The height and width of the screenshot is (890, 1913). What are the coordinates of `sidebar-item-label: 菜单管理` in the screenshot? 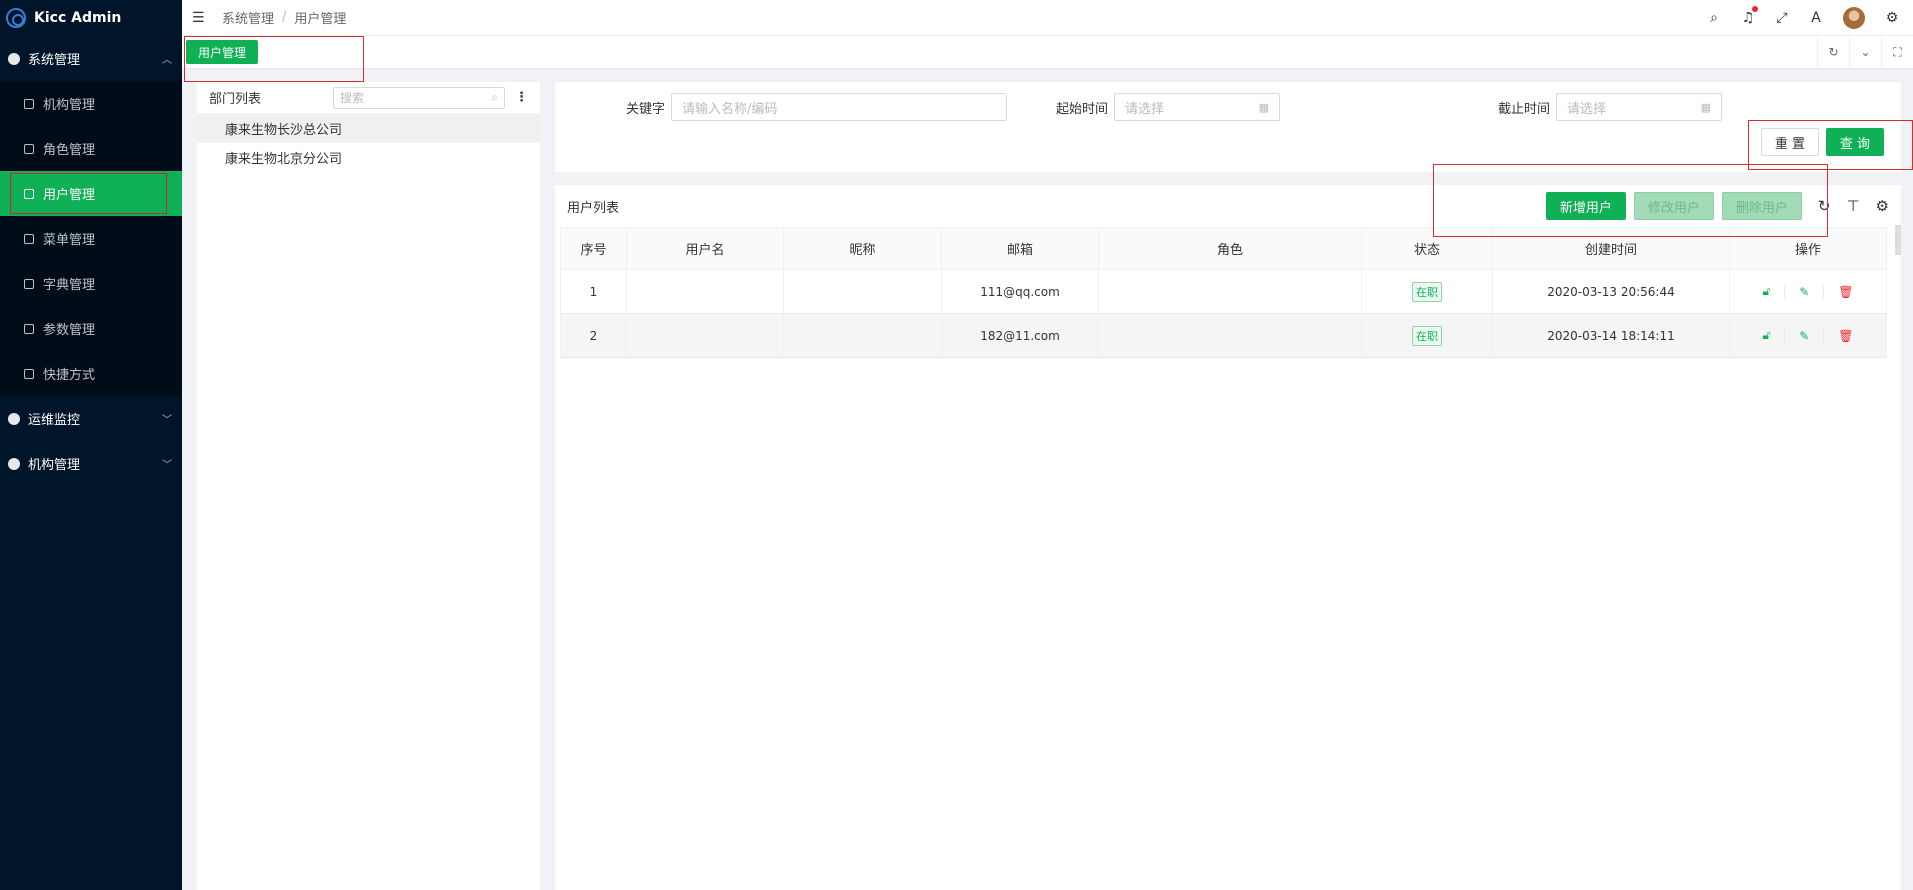 It's located at (69, 240).